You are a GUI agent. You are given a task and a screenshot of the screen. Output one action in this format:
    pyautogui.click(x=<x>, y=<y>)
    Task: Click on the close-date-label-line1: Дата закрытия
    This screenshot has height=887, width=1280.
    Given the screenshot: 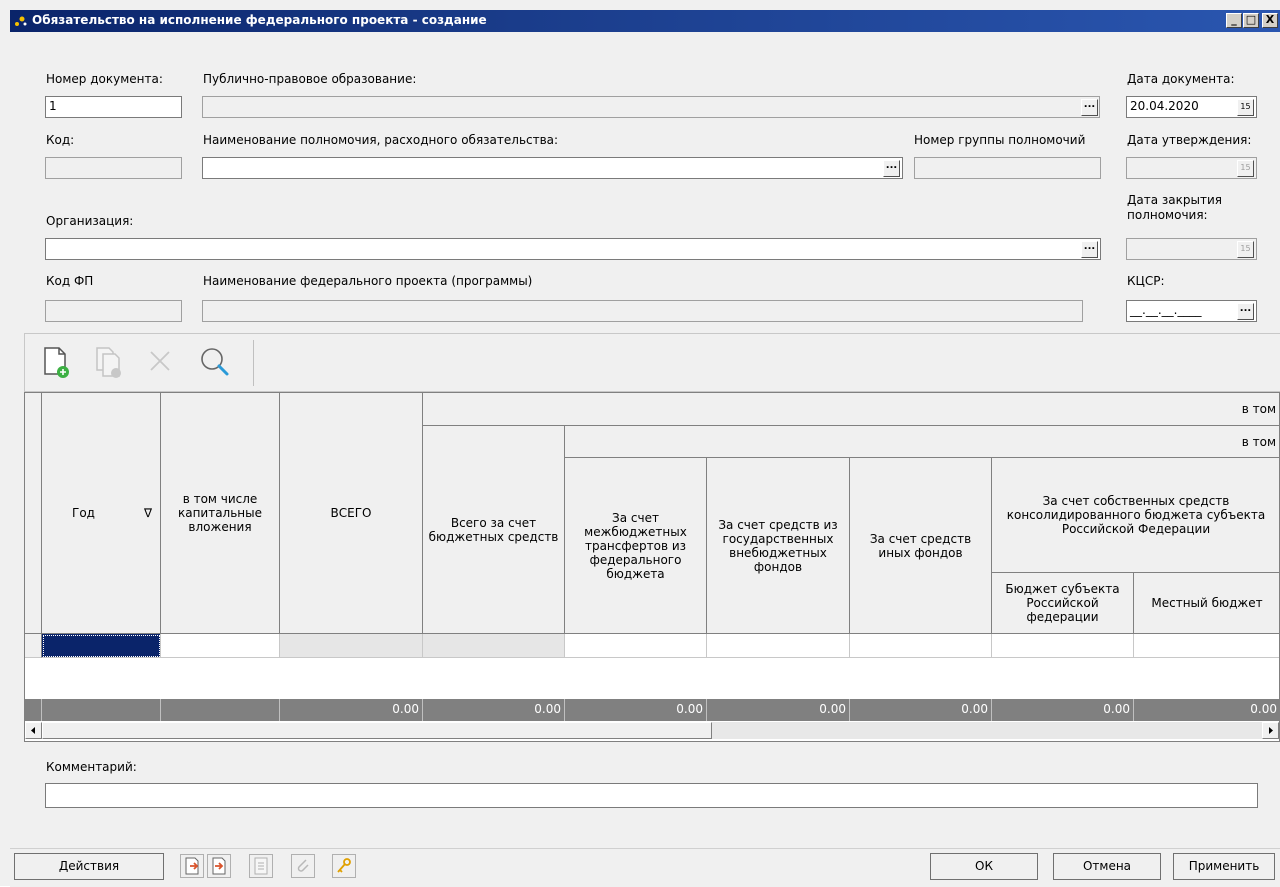 What is the action you would take?
    pyautogui.click(x=1174, y=200)
    